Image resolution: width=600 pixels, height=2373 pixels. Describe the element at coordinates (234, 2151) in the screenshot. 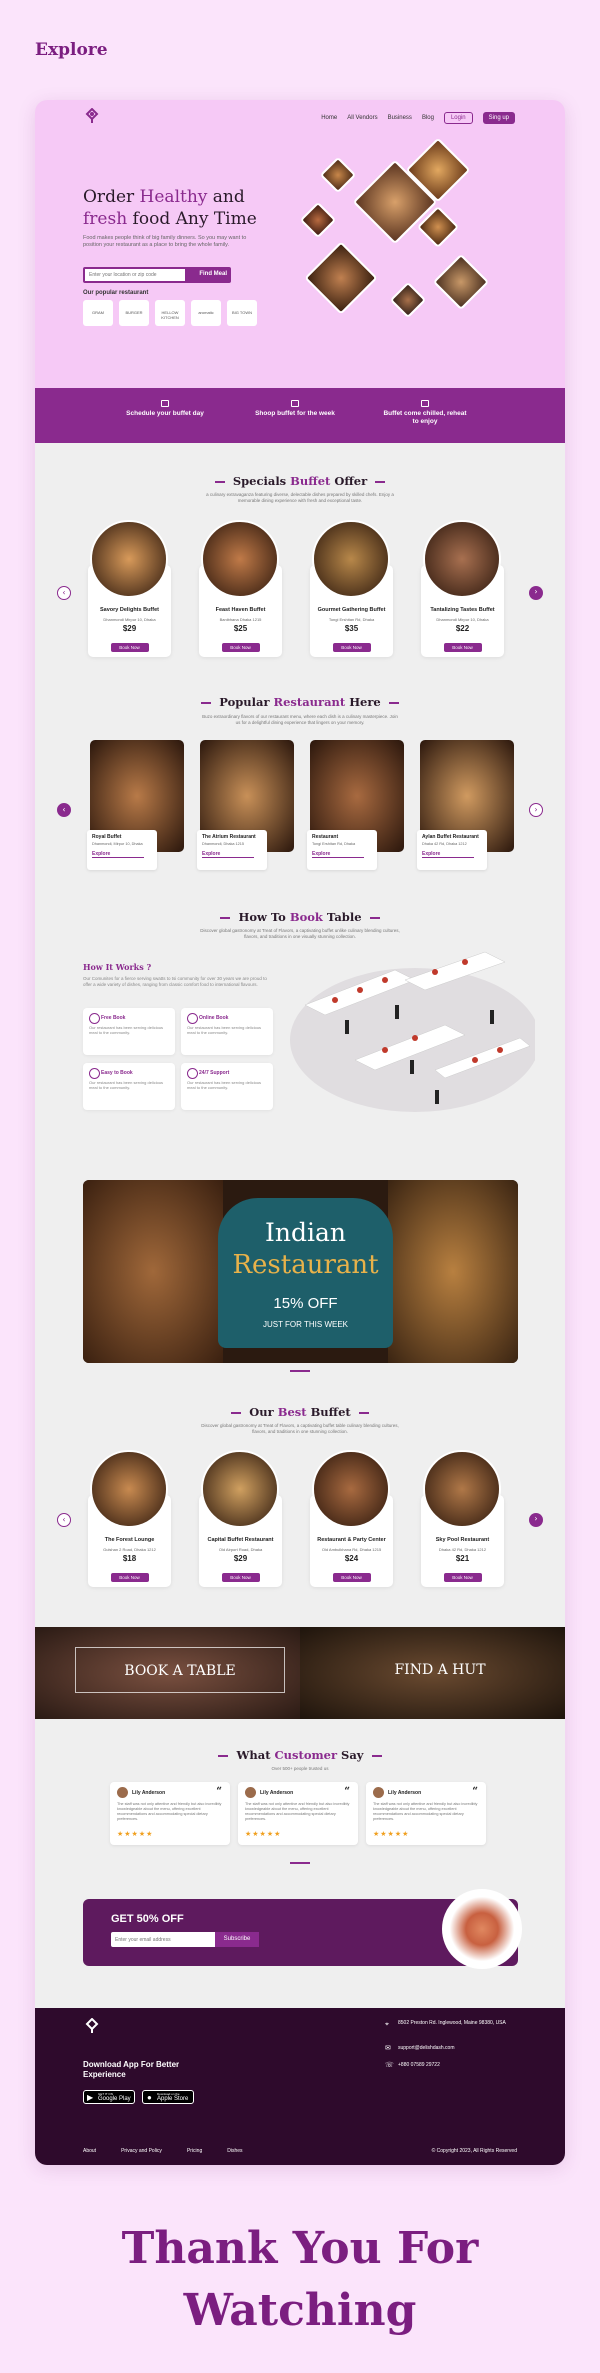

I see `footer-link: Dishes` at that location.